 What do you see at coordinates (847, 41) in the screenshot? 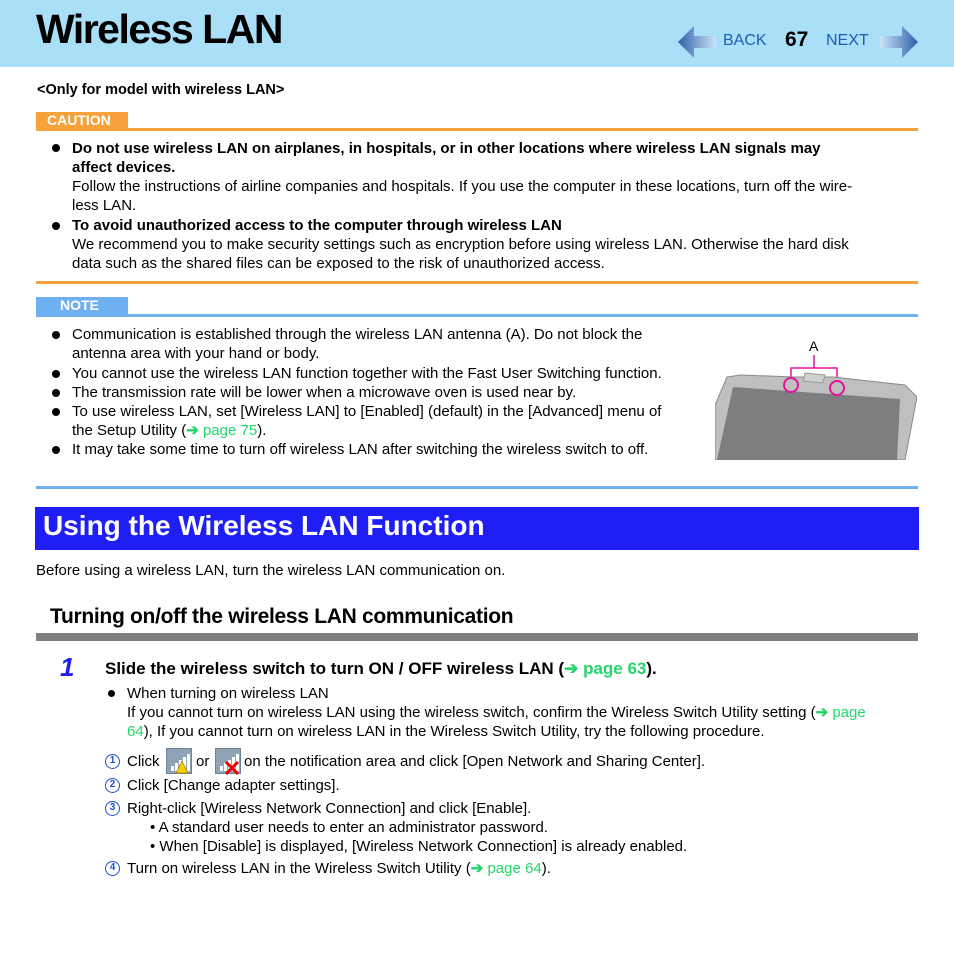
I see `next-link: NEXT` at bounding box center [847, 41].